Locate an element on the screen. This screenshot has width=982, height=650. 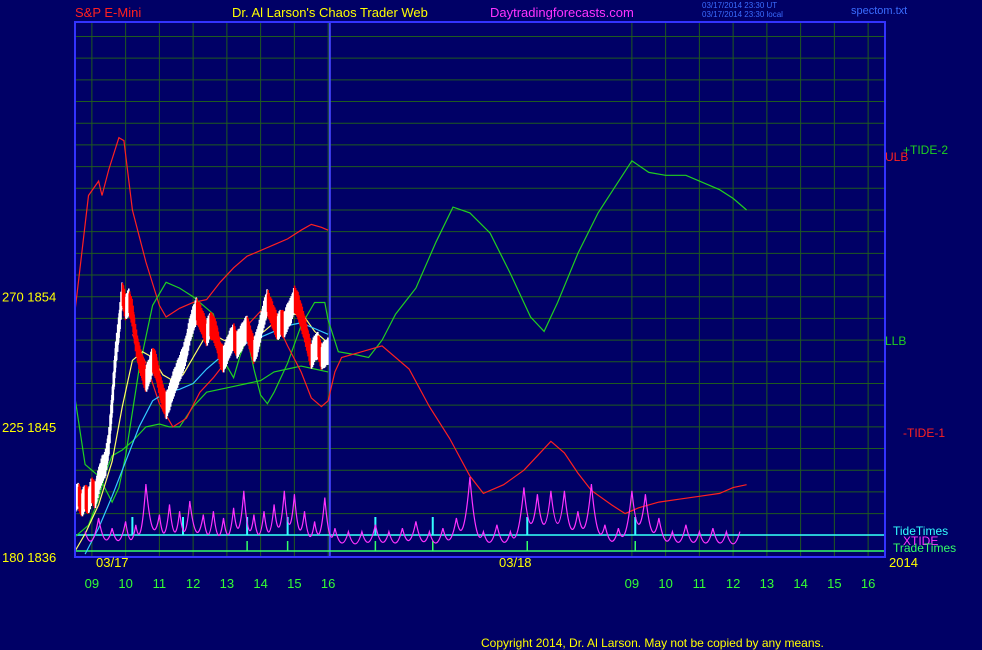
price-bars is located at coordinates (201, 399).